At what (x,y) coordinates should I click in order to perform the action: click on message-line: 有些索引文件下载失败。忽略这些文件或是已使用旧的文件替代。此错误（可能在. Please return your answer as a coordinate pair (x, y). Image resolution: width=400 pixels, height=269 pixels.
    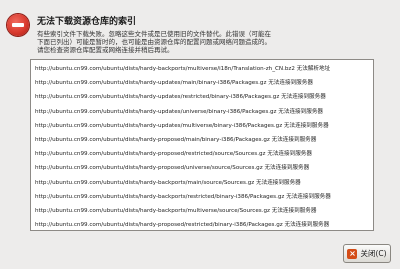
    Looking at the image, I should click on (154, 34).